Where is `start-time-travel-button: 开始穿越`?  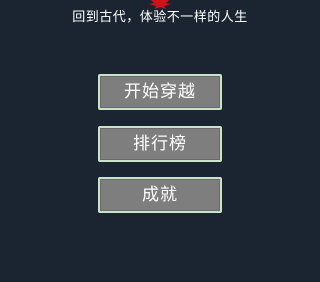 start-time-travel-button: 开始穿越 is located at coordinates (160, 92).